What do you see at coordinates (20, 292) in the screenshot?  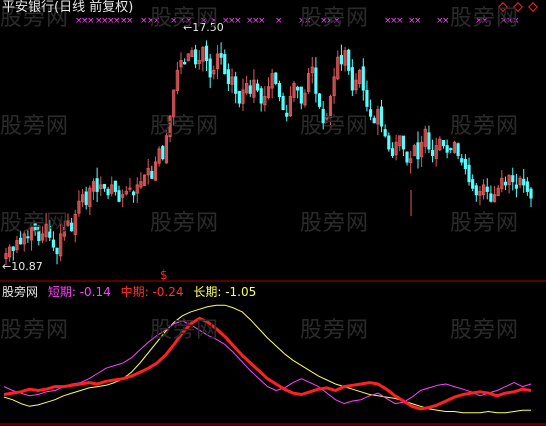 I see `indicator-name: 股旁网` at bounding box center [20, 292].